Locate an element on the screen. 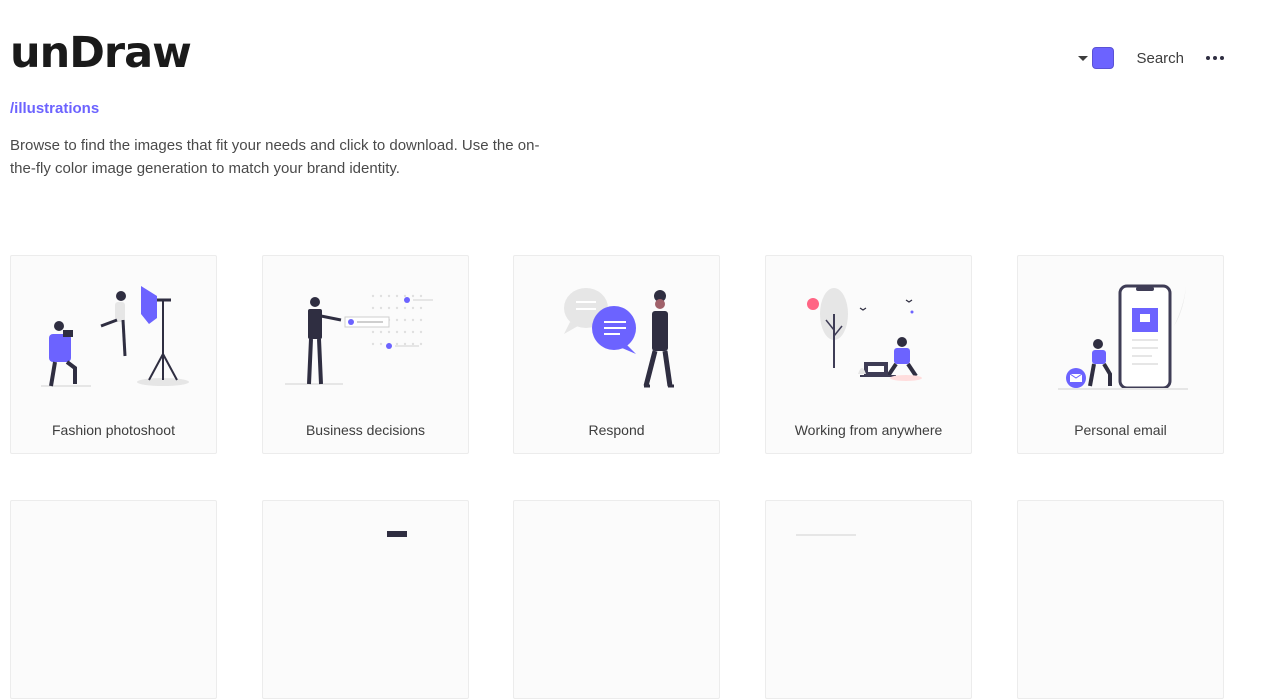  illustration-card-business-decisions: Business decisions is located at coordinates (365, 354).